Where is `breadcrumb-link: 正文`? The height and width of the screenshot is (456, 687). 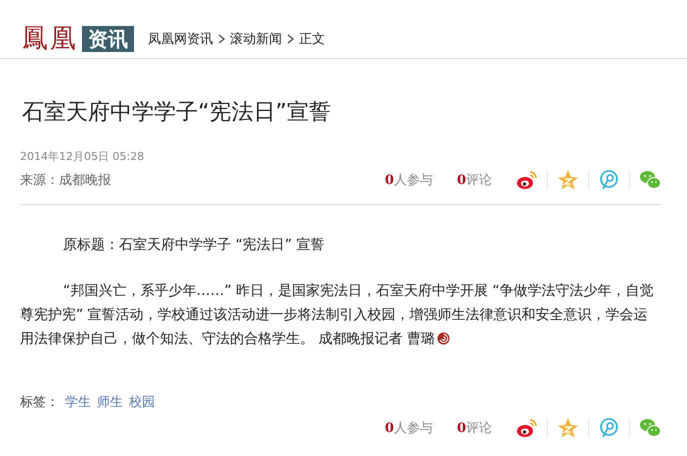
breadcrumb-link: 正文 is located at coordinates (312, 39).